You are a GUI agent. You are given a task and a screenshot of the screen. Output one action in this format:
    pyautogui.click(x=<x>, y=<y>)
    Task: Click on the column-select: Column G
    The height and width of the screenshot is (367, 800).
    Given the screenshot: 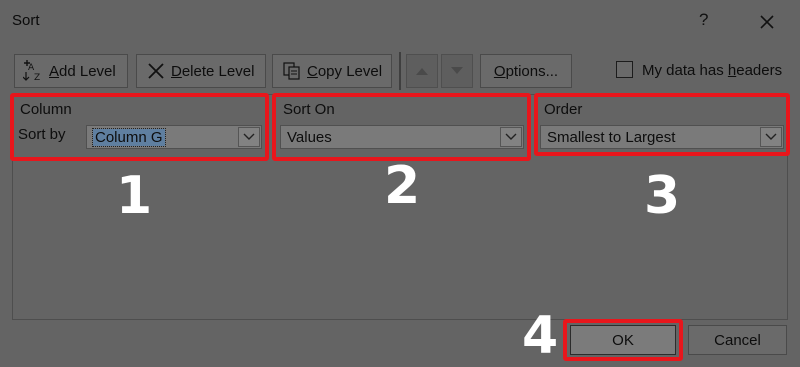 What is the action you would take?
    pyautogui.click(x=174, y=137)
    